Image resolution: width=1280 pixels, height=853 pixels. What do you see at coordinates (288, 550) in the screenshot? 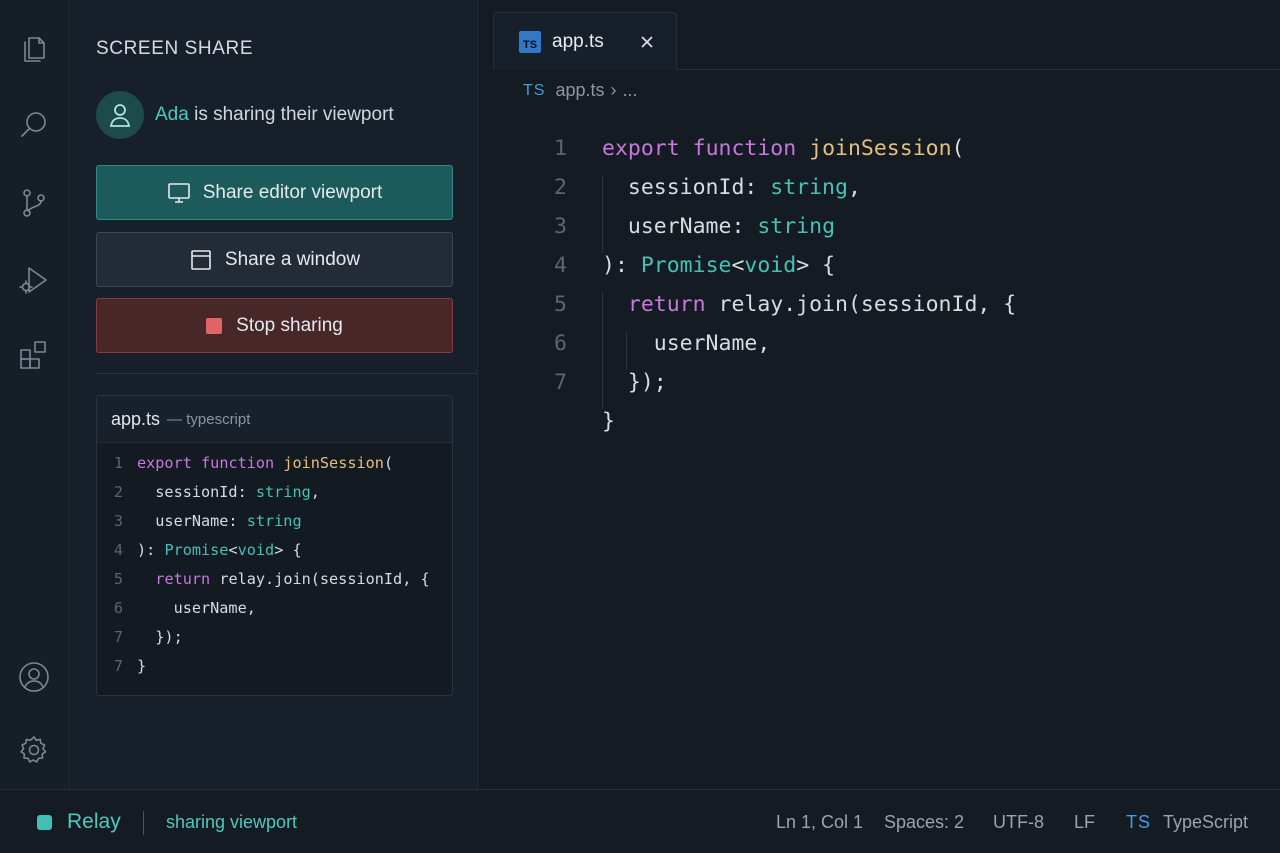
I see `preview-code-token: > {` at bounding box center [288, 550].